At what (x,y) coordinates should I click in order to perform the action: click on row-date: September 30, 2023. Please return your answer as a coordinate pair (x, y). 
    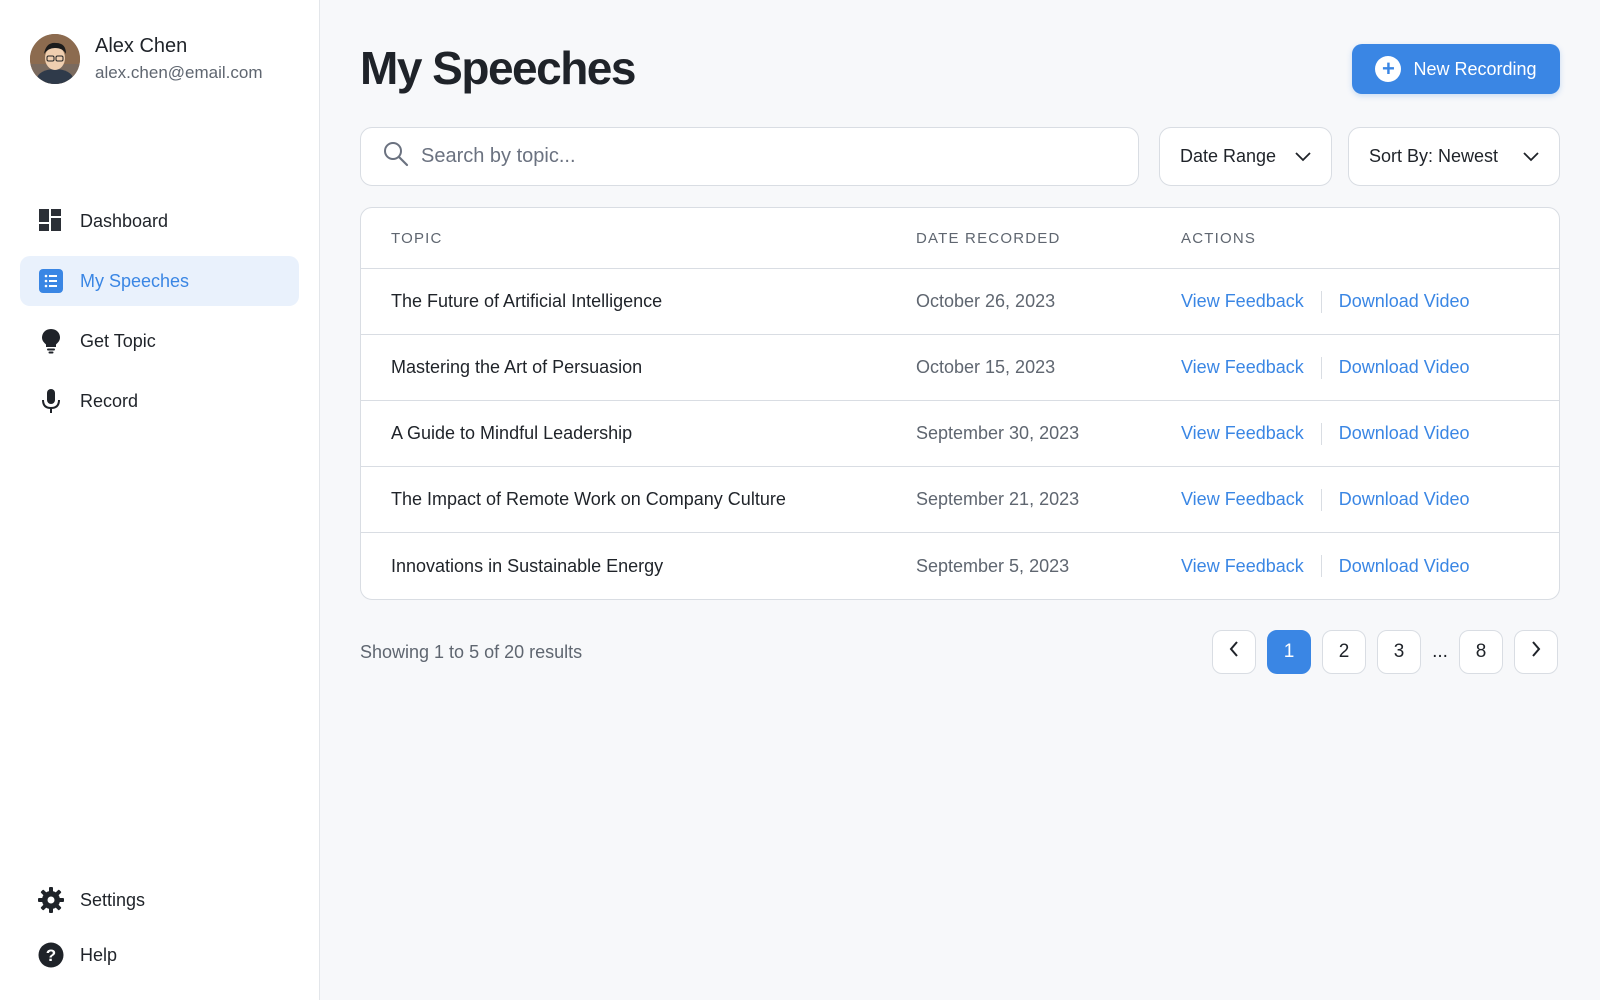
    Looking at the image, I should click on (998, 433).